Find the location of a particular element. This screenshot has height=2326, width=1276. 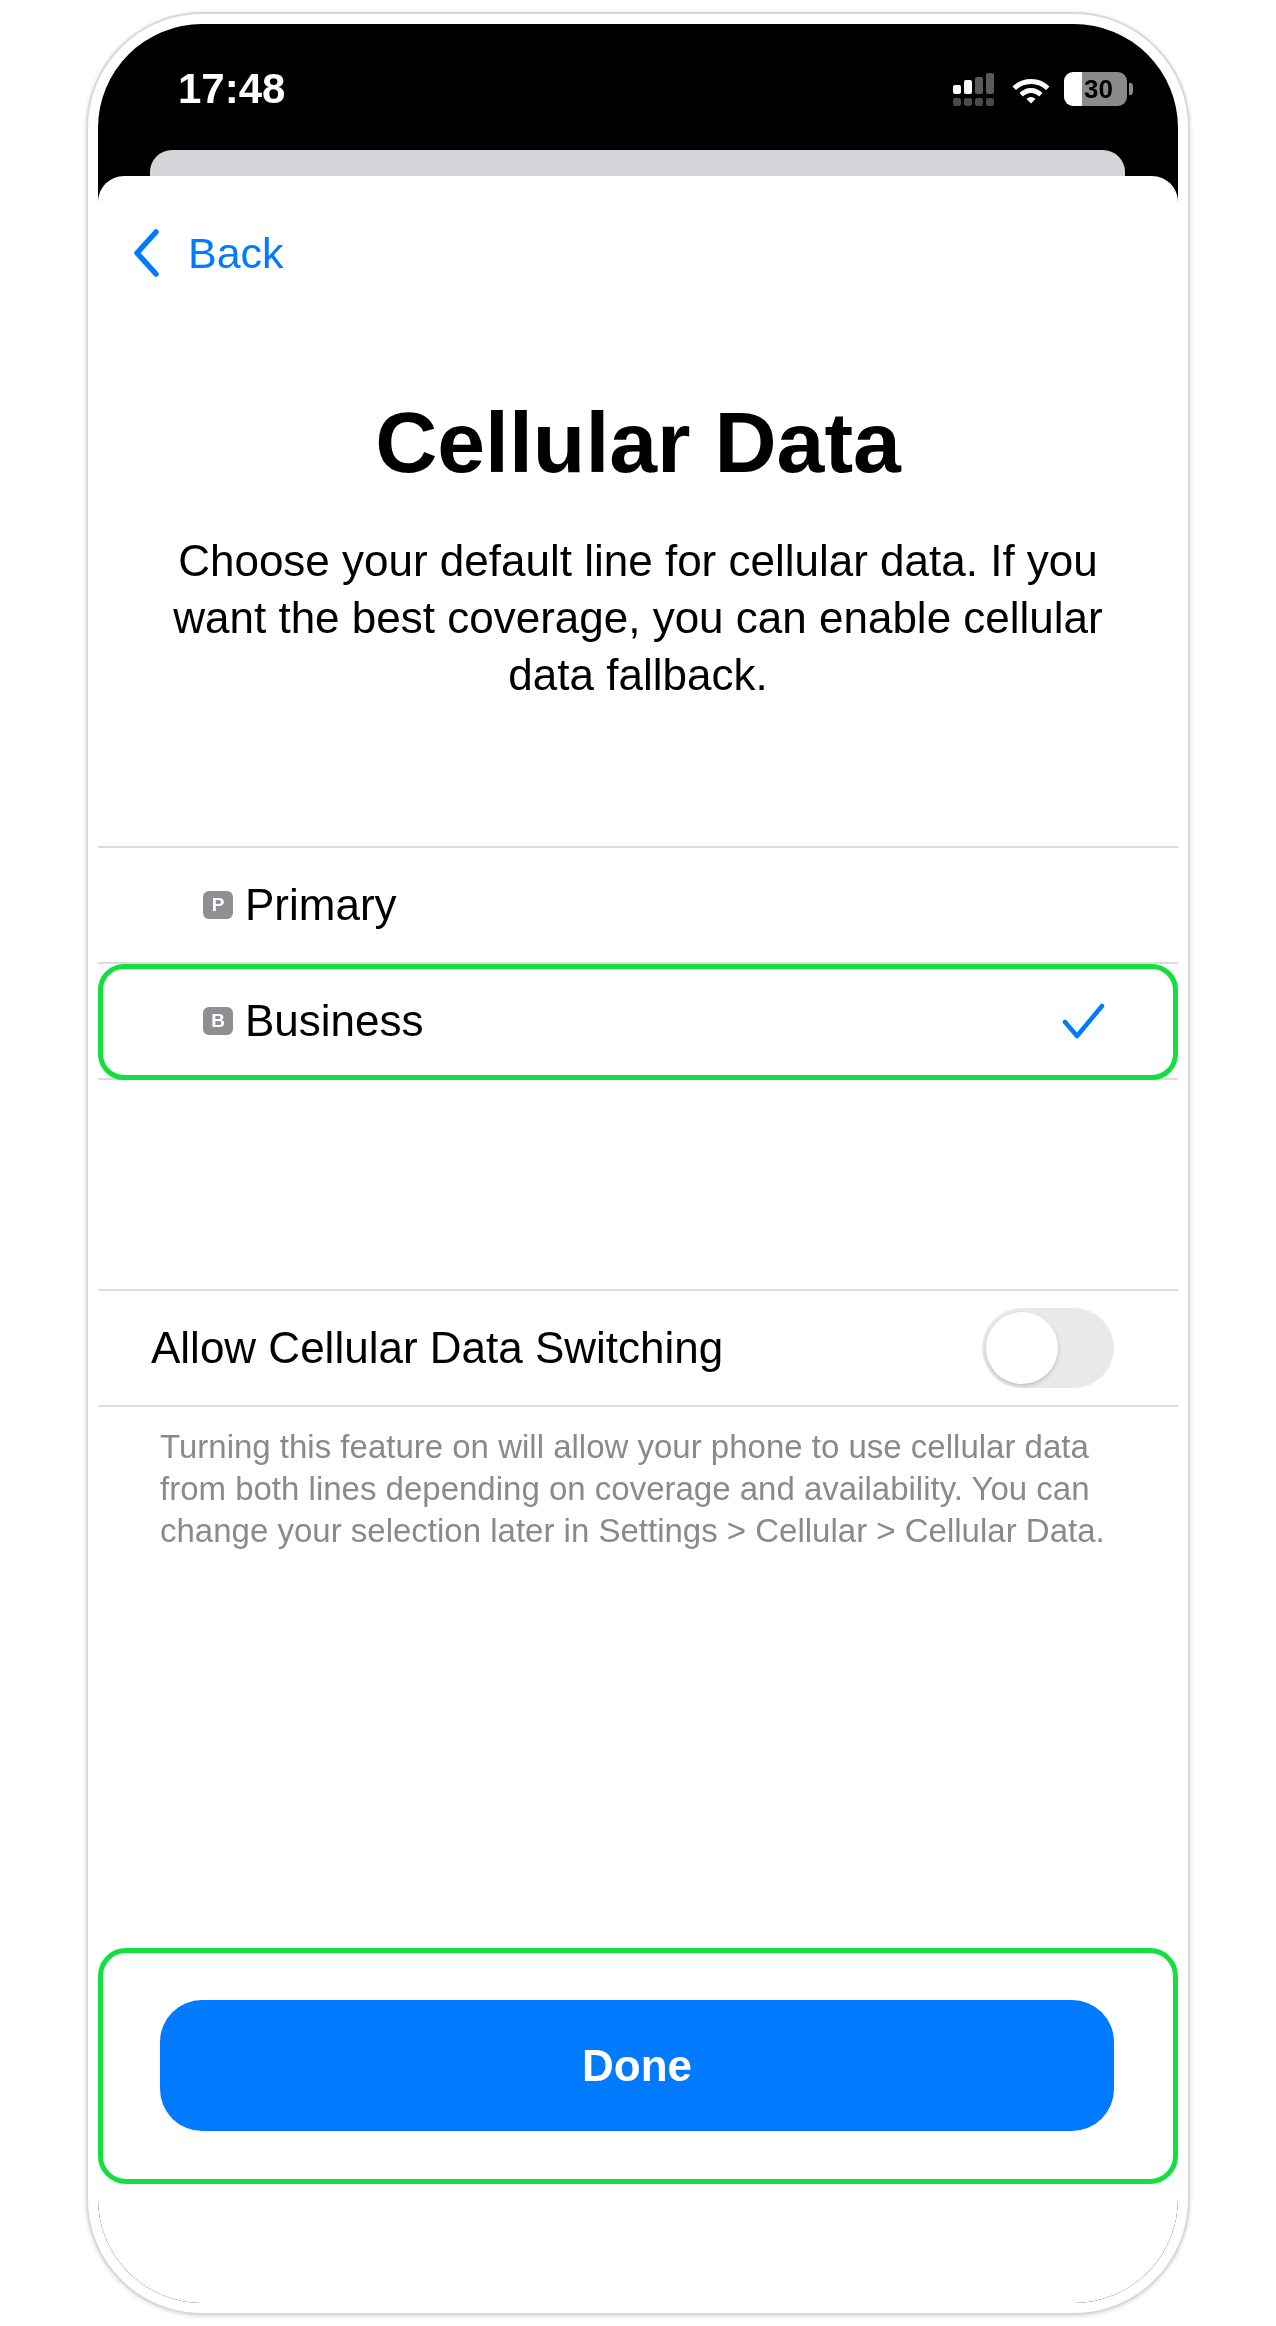

line-badge: P is located at coordinates (218, 905).